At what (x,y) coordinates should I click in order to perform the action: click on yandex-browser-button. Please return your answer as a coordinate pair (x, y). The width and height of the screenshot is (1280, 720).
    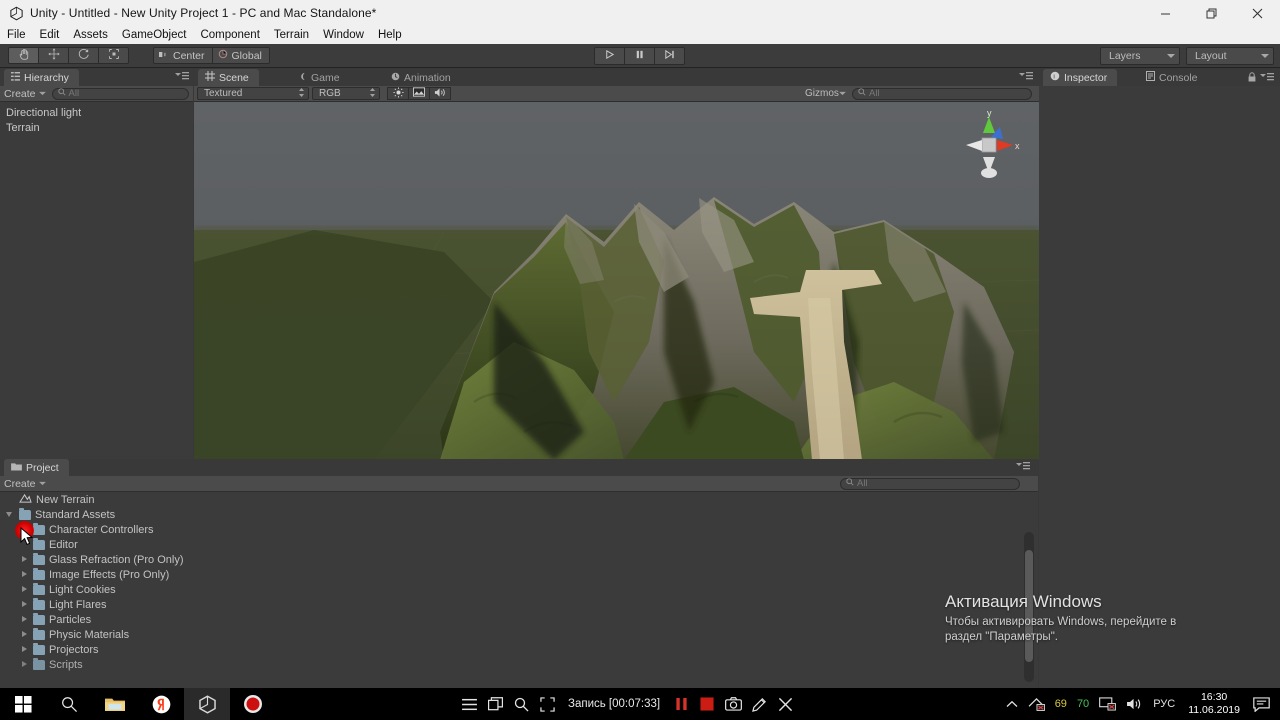
    Looking at the image, I should click on (161, 704).